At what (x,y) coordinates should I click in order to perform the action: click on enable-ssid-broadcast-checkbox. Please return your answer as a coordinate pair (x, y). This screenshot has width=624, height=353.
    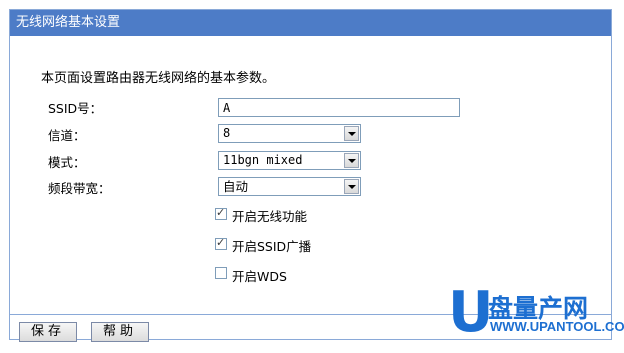
    Looking at the image, I should click on (221, 243).